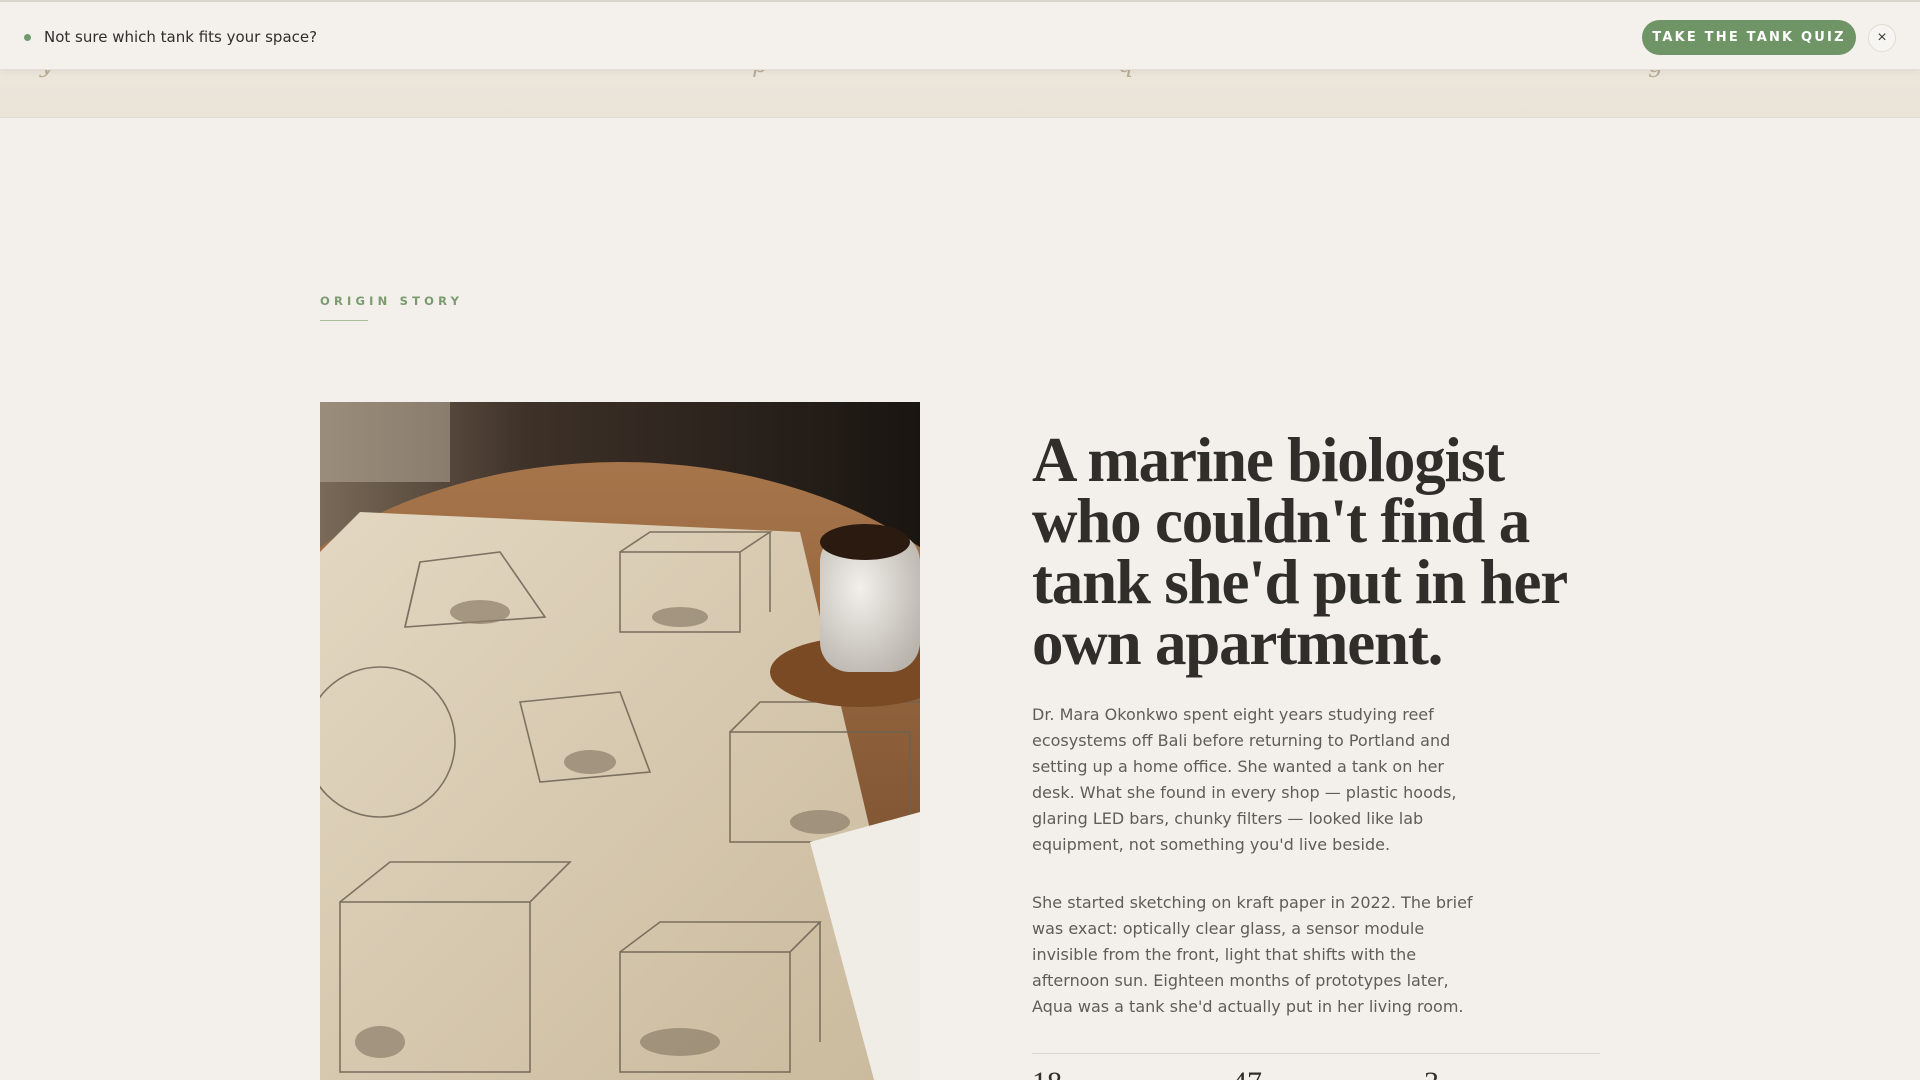  I want to click on stat-value: 47, so click(1247, 1073).